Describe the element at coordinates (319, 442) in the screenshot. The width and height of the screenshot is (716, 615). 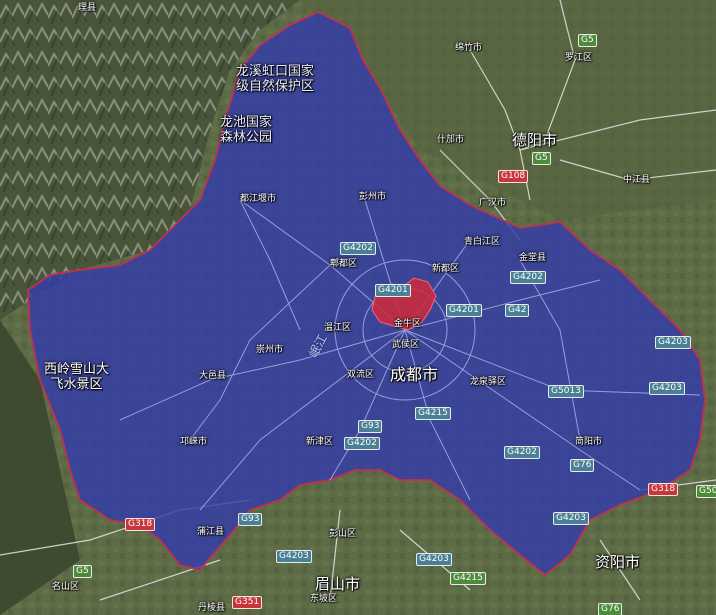
I see `city-label-xinjin: 新津区` at that location.